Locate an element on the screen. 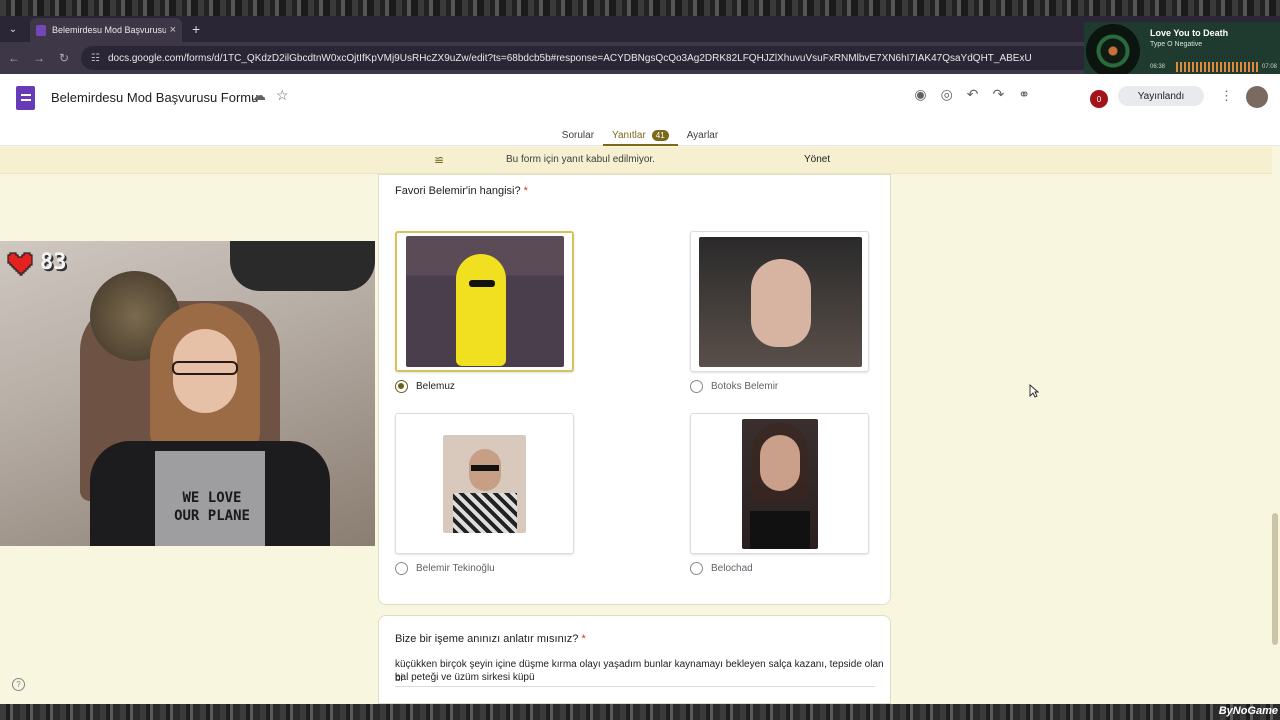  song-title: Love You to Death is located at coordinates (1189, 33).